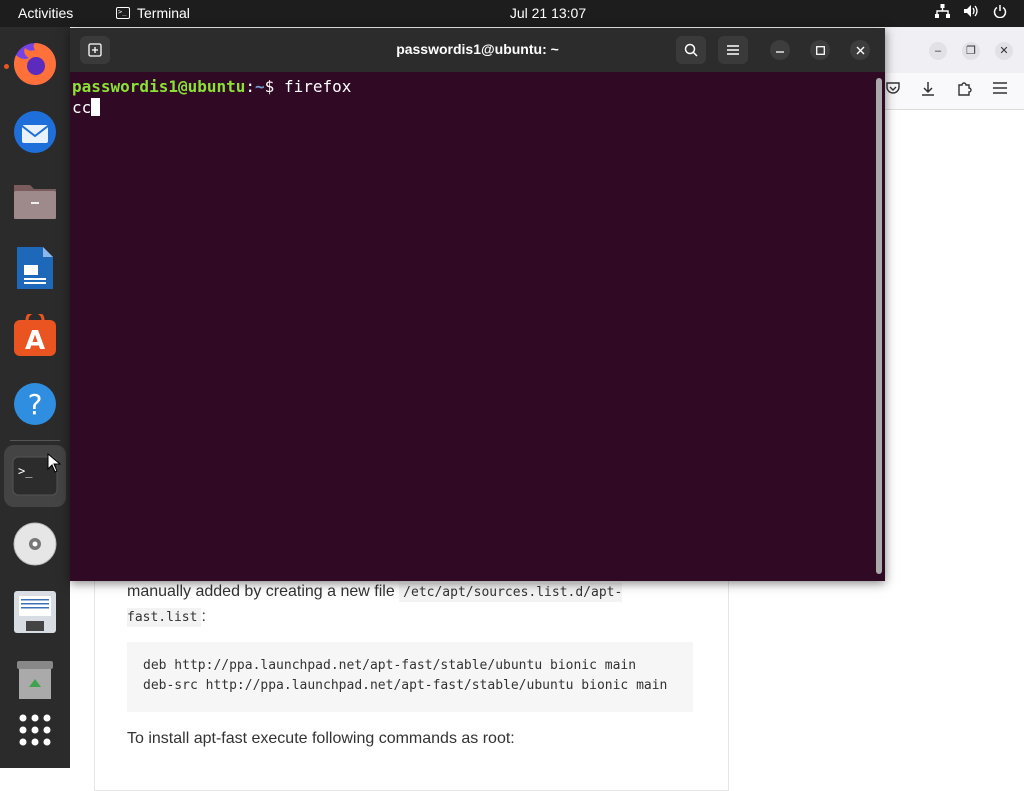 Image resolution: width=1024 pixels, height=791 pixels. Describe the element at coordinates (938, 51) in the screenshot. I see `browser-minimize-button: –` at that location.